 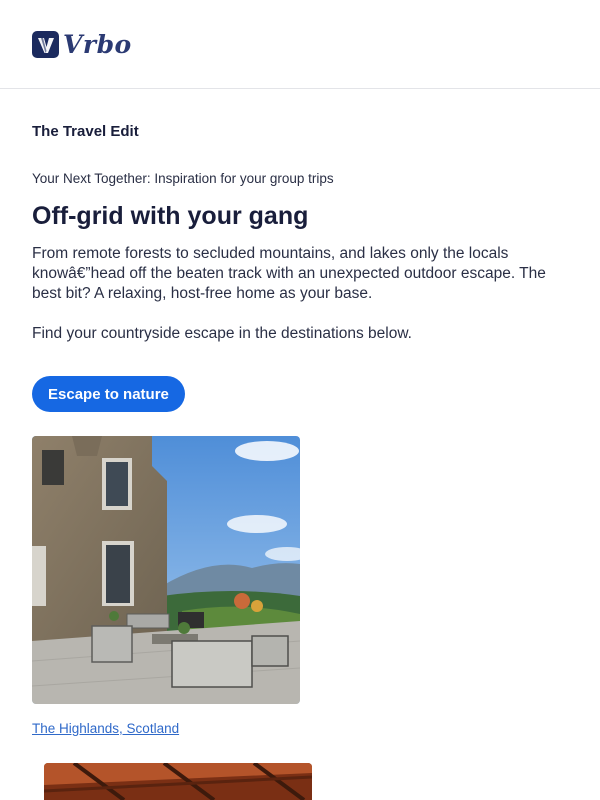 I want to click on email-header: Vrbo, so click(x=300, y=44).